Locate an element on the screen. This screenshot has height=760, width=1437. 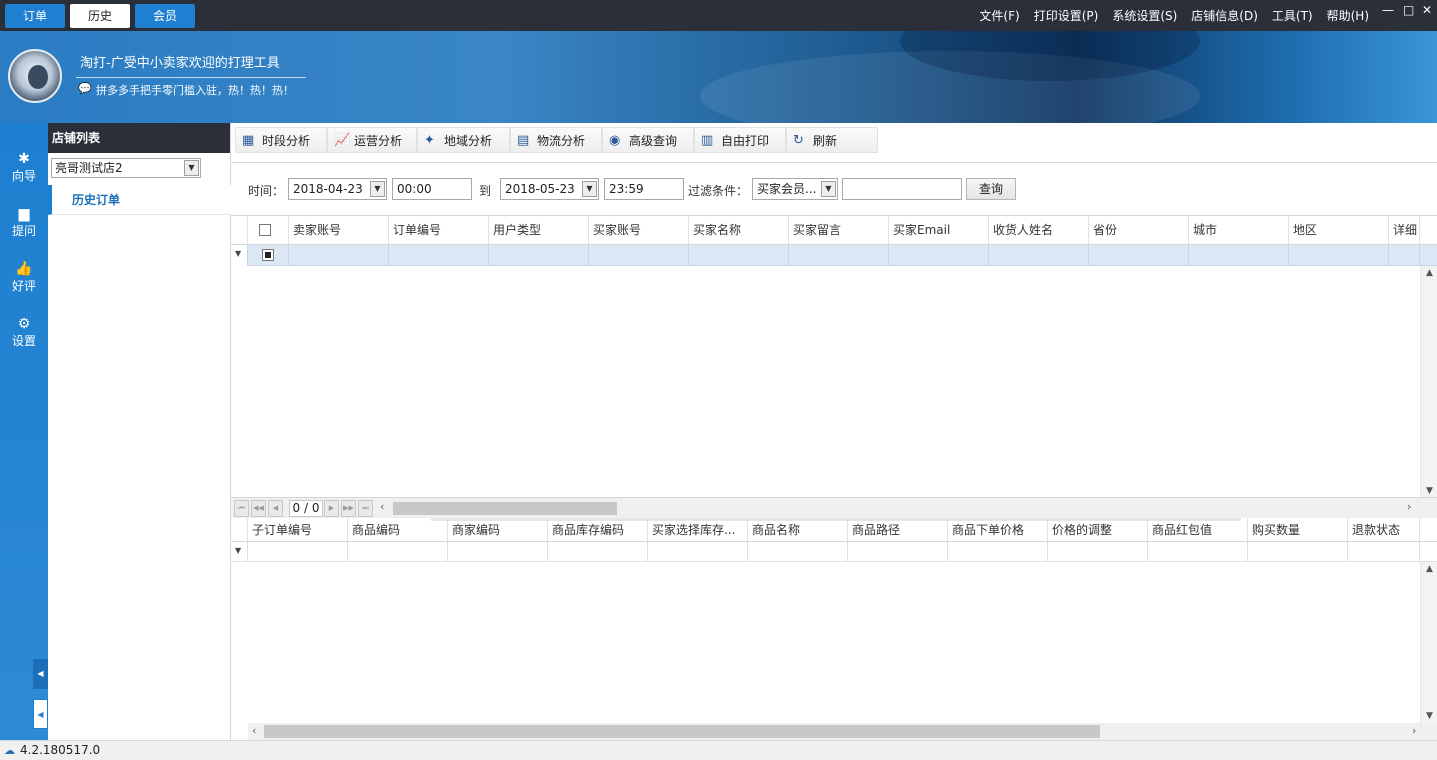
collapse-left-button: ◀ is located at coordinates (40, 674).